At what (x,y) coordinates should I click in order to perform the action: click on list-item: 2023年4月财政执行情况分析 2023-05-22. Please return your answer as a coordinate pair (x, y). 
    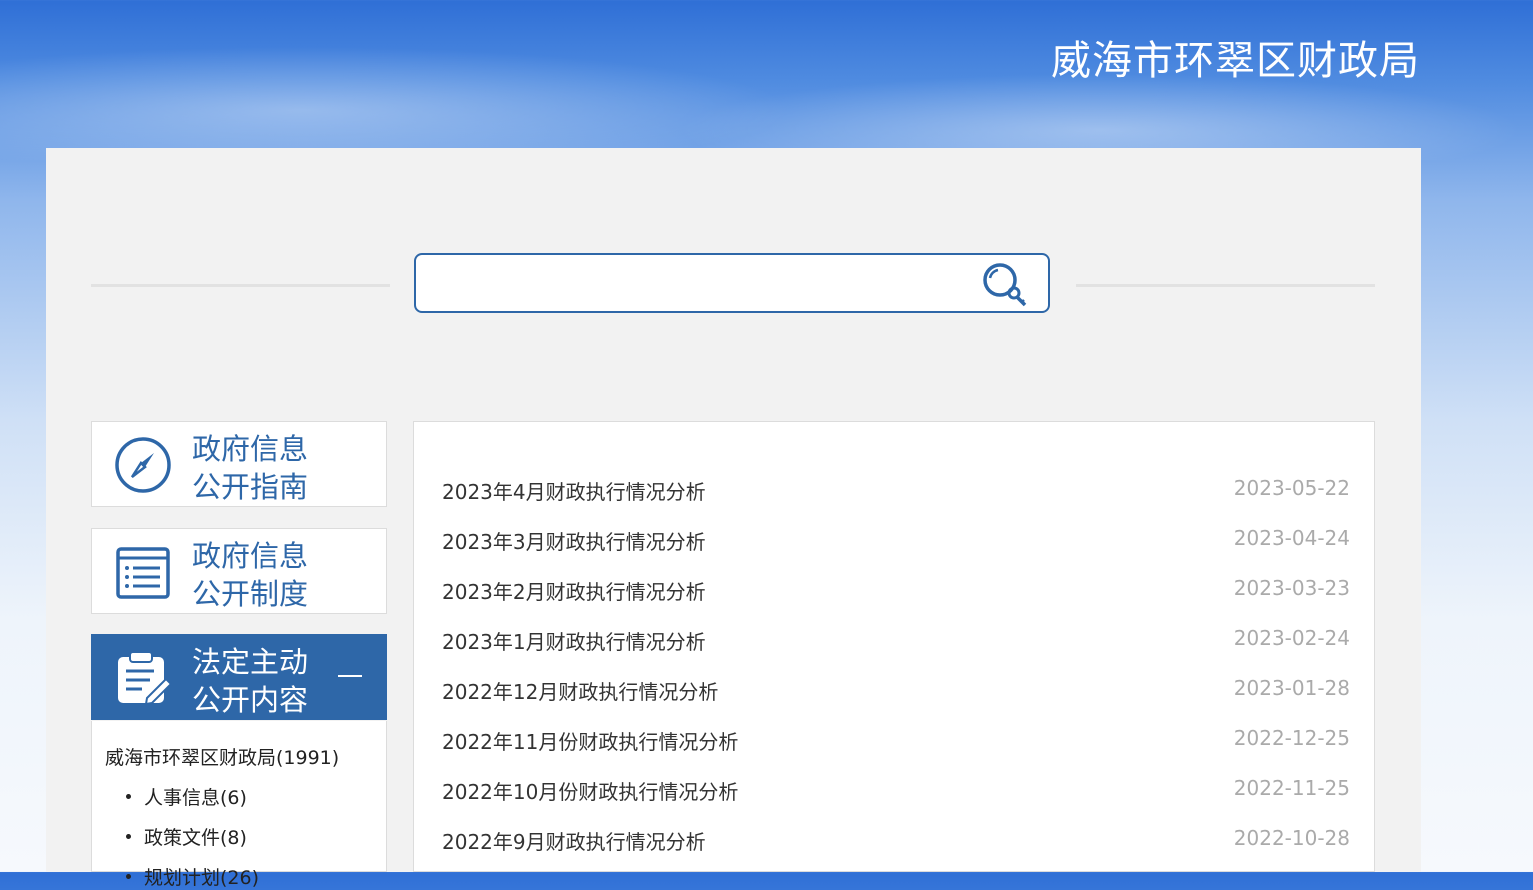
    Looking at the image, I should click on (896, 491).